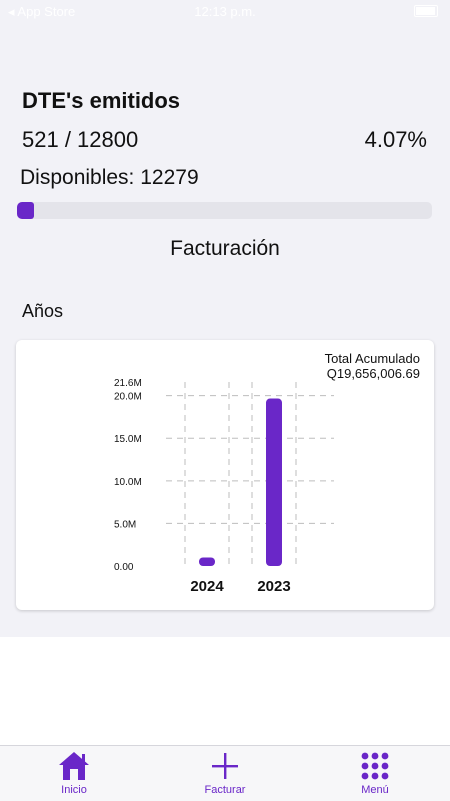 This screenshot has width=450, height=801. I want to click on tab-facturar-label: Facturar, so click(225, 790).